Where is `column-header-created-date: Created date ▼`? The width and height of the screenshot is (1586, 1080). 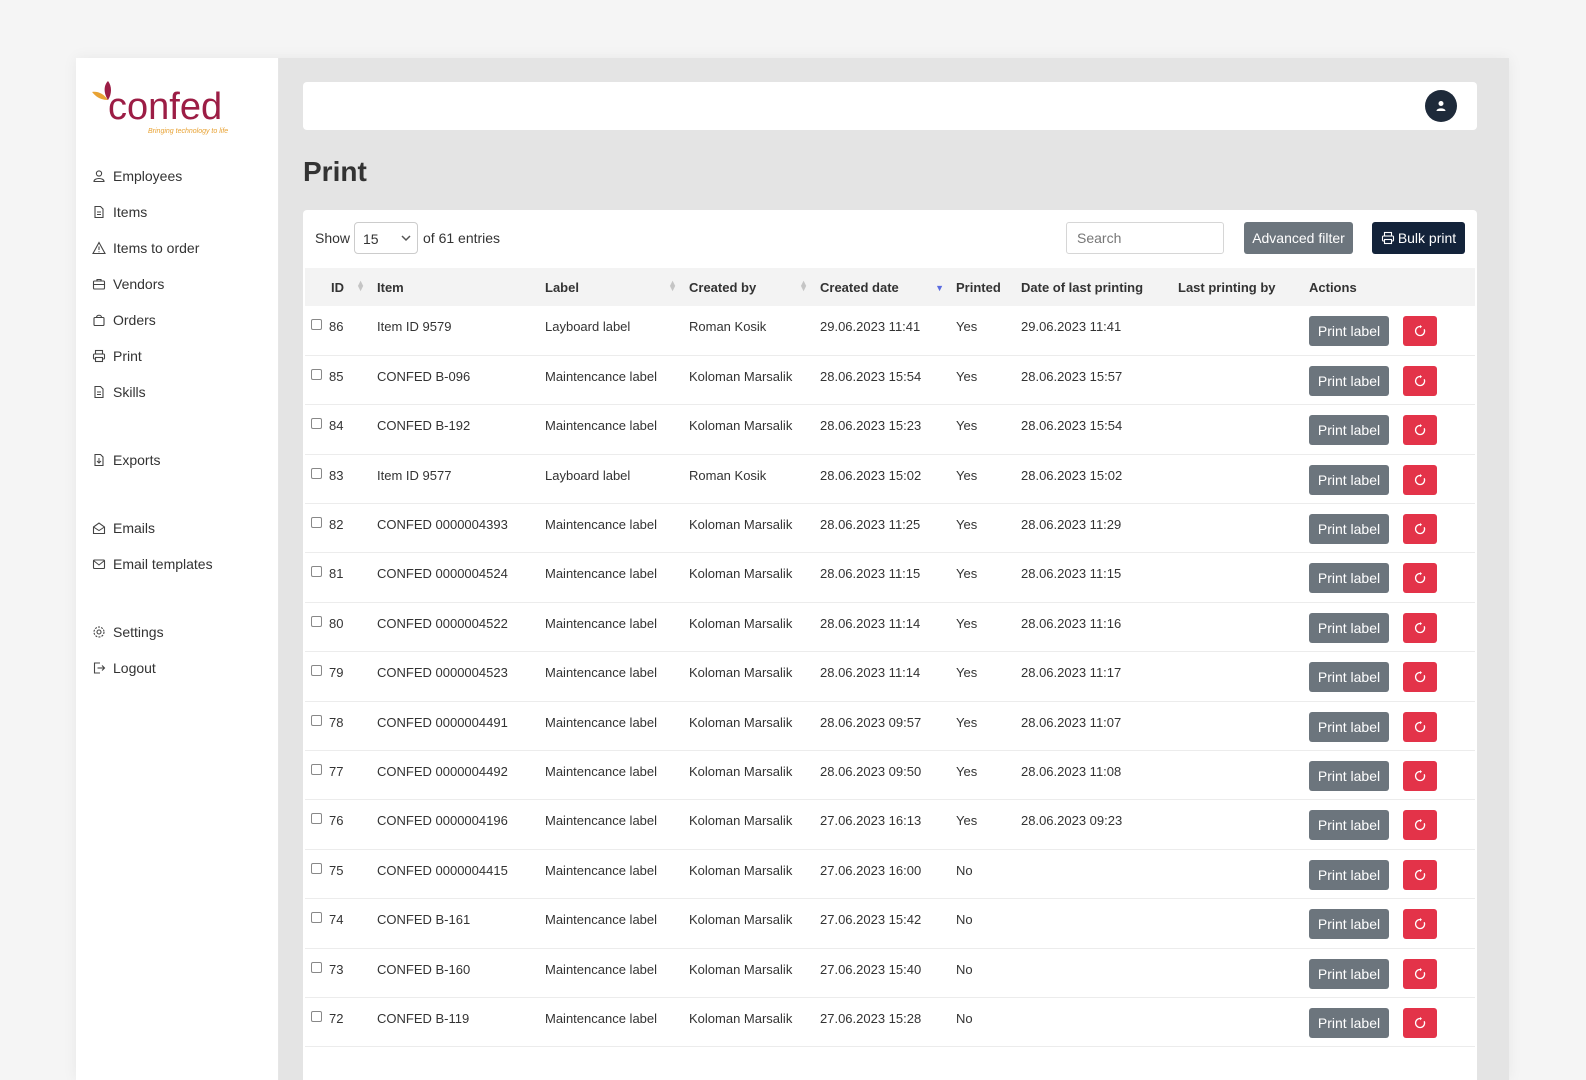 column-header-created-date: Created date ▼ is located at coordinates (882, 287).